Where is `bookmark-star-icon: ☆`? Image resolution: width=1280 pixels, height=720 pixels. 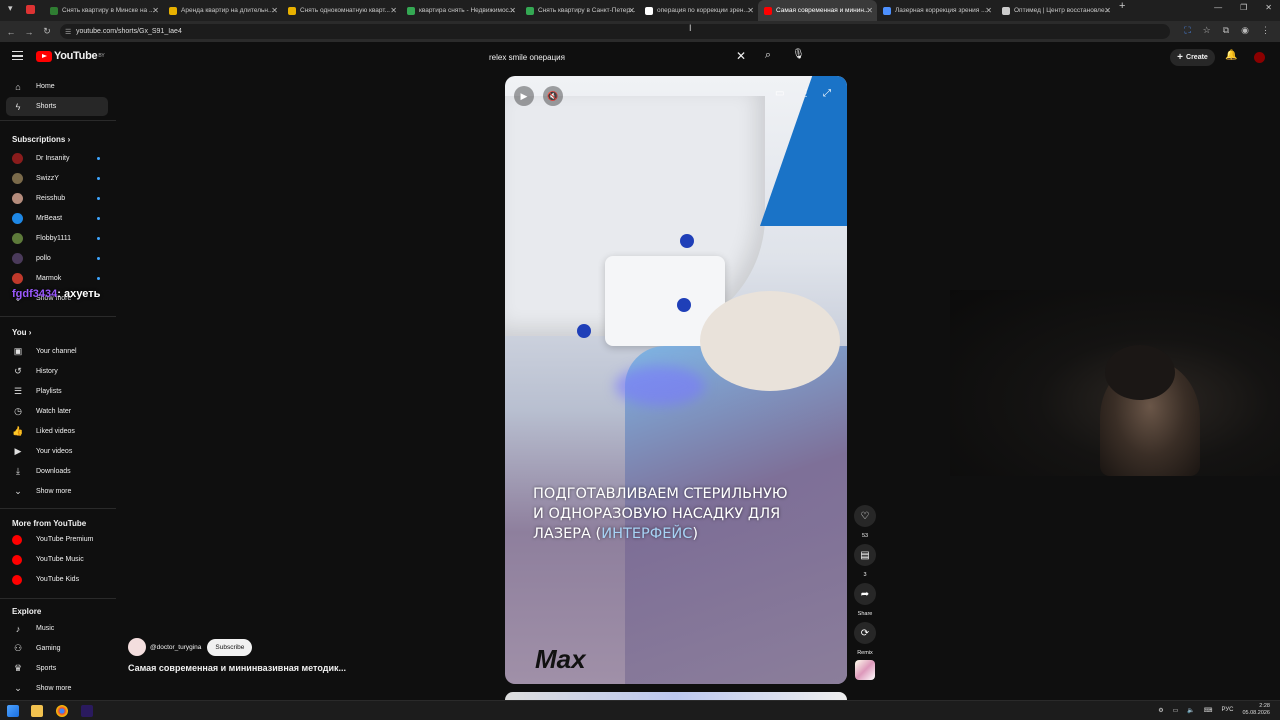
bookmark-star-icon: ☆ is located at coordinates (1207, 30).